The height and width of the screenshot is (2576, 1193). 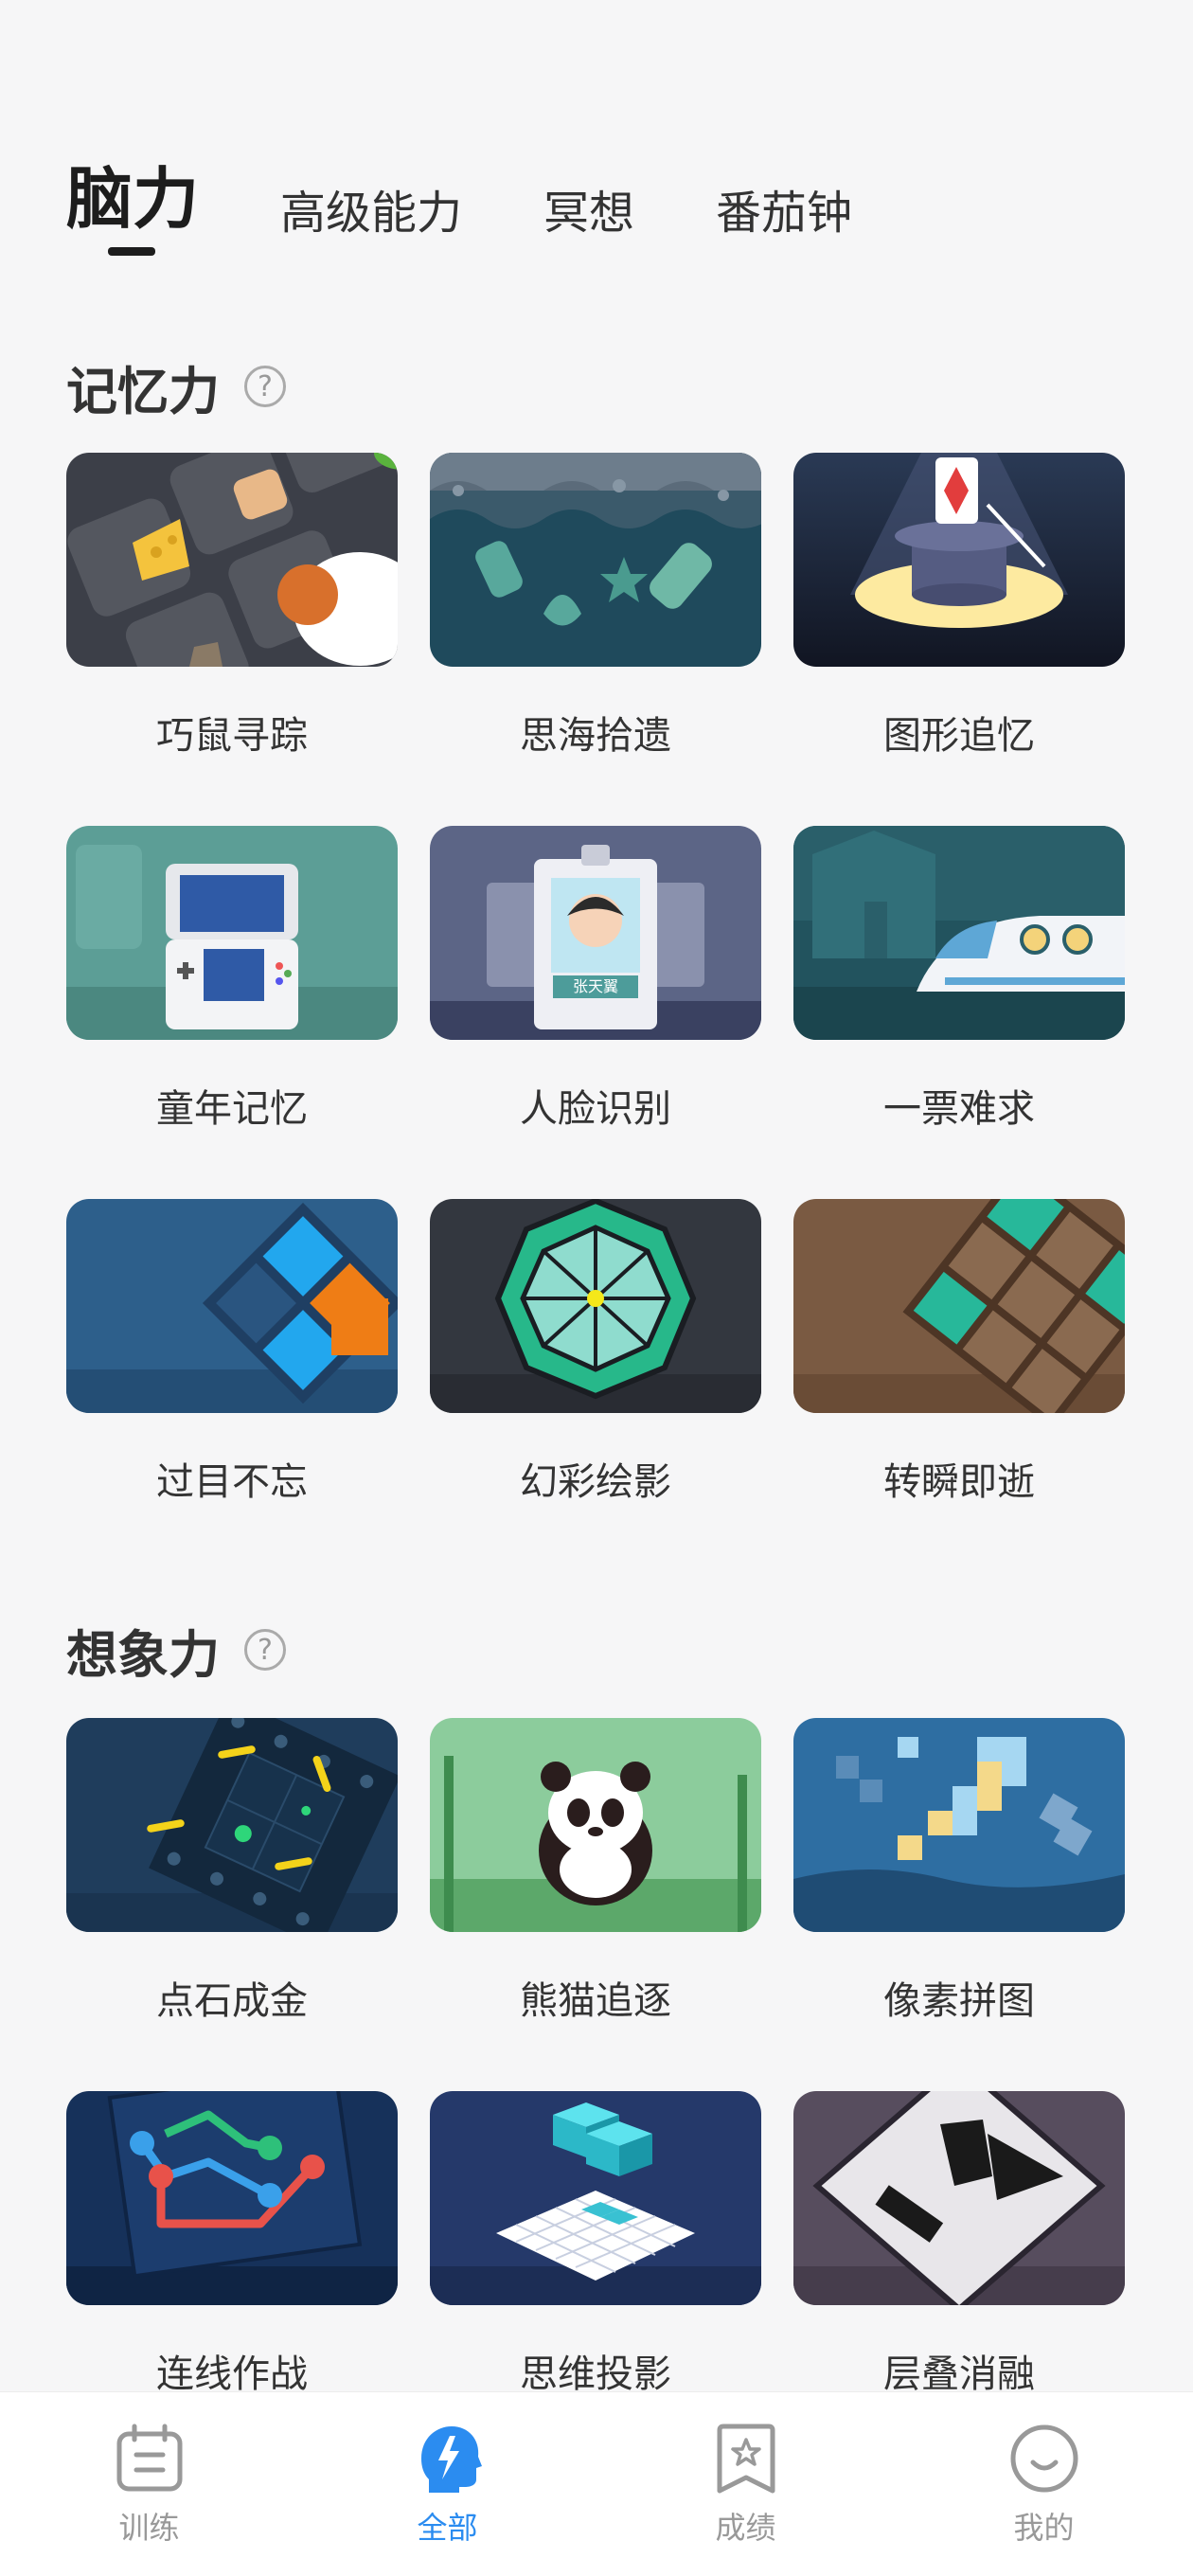 I want to click on game-label: 像素拼图, so click(x=959, y=2001).